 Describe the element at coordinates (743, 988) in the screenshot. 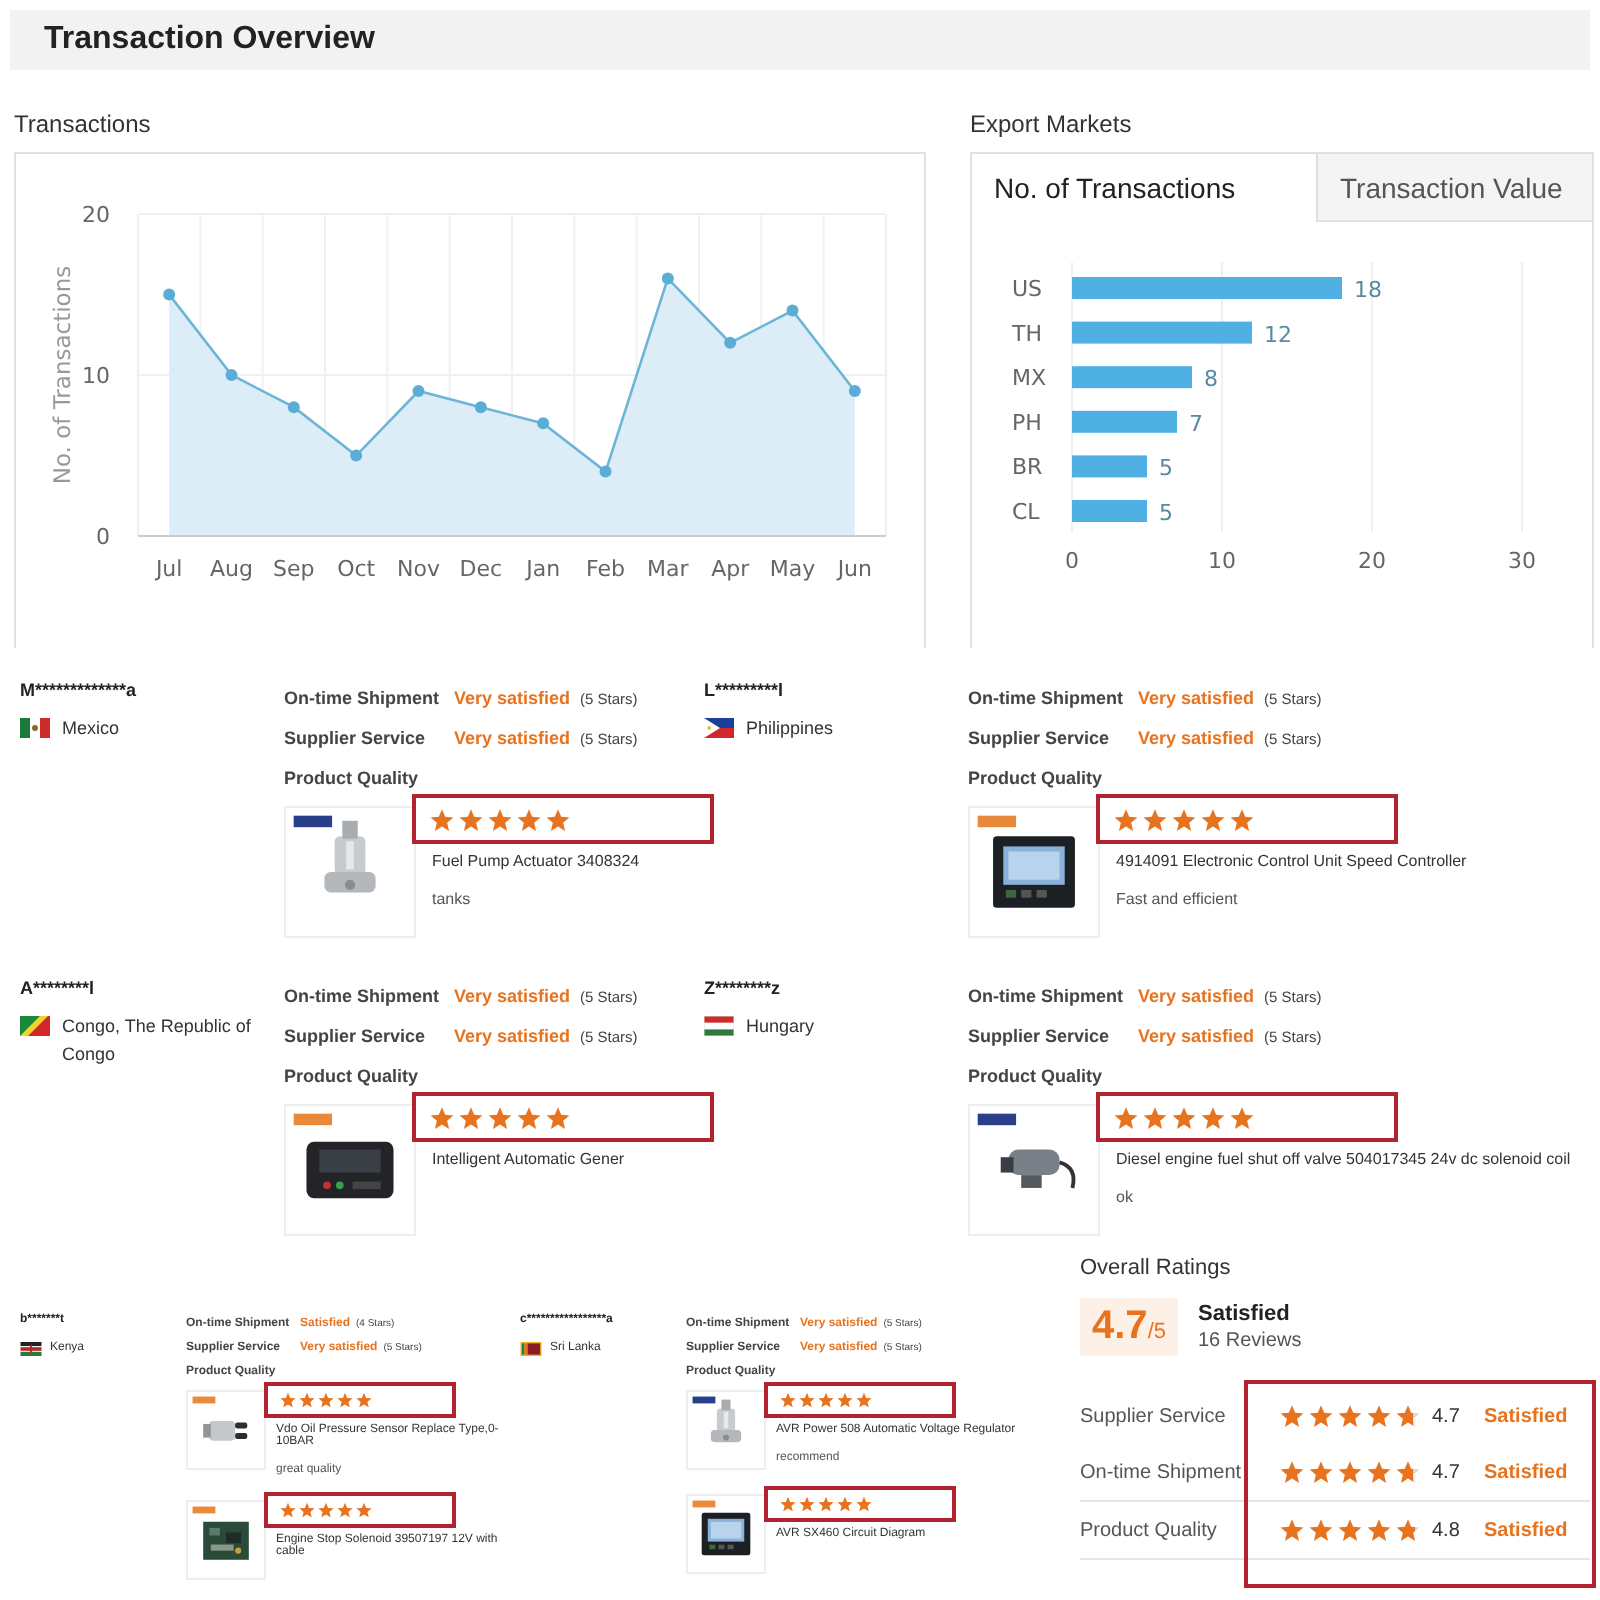

I see `buyer-name: Z********z` at that location.